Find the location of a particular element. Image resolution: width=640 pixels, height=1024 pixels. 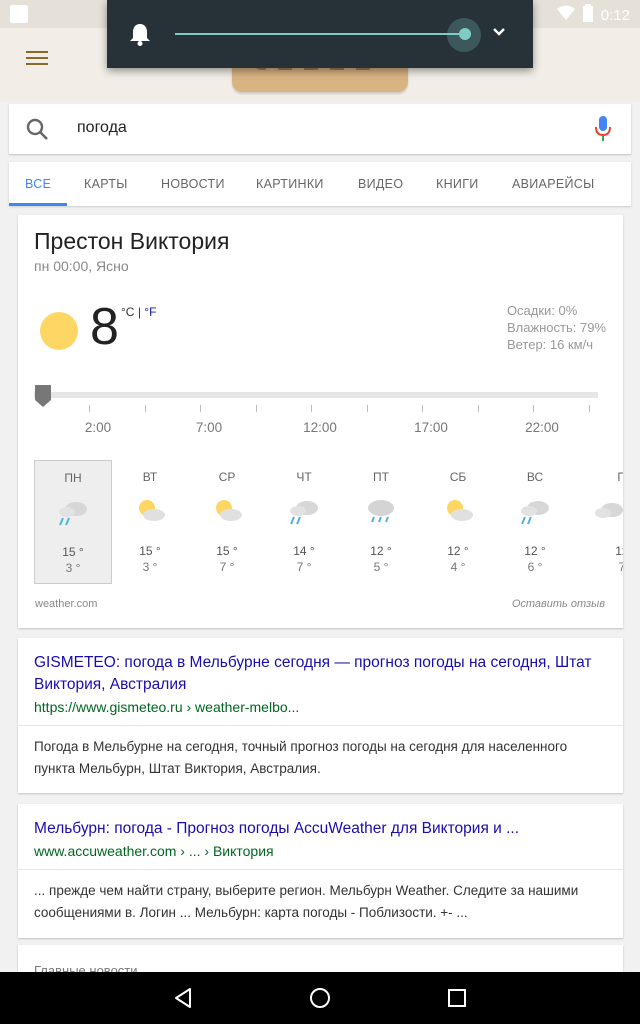

mic-icon is located at coordinates (603, 131).